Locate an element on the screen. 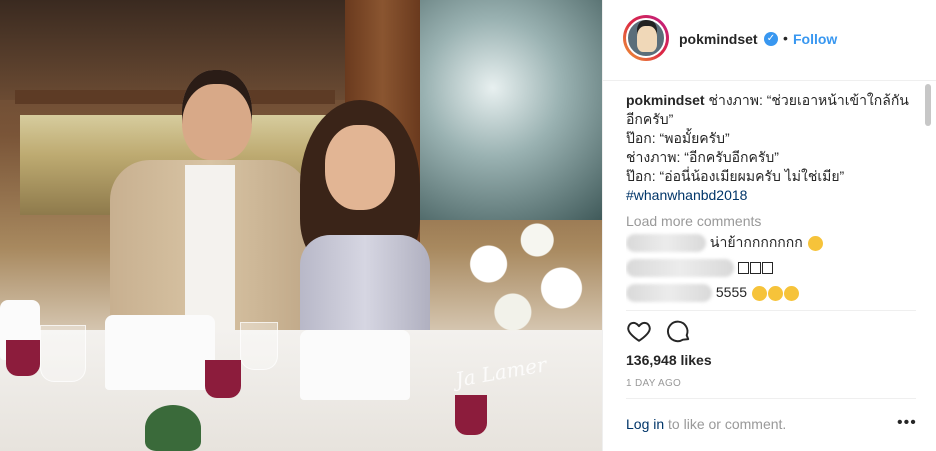 The height and width of the screenshot is (451, 936). follow-button: Follow is located at coordinates (815, 39).